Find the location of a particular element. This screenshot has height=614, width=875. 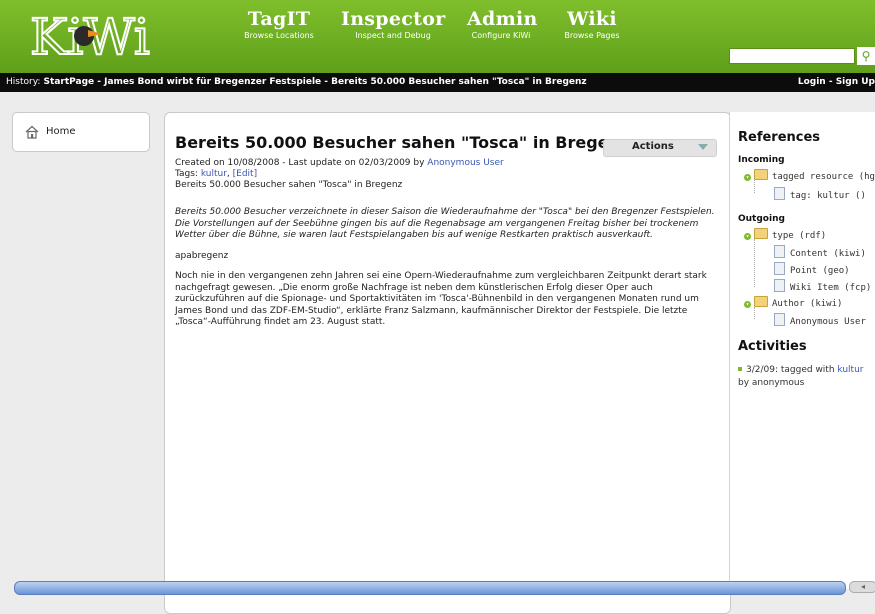

tree-label: type (rdf) is located at coordinates (799, 236).